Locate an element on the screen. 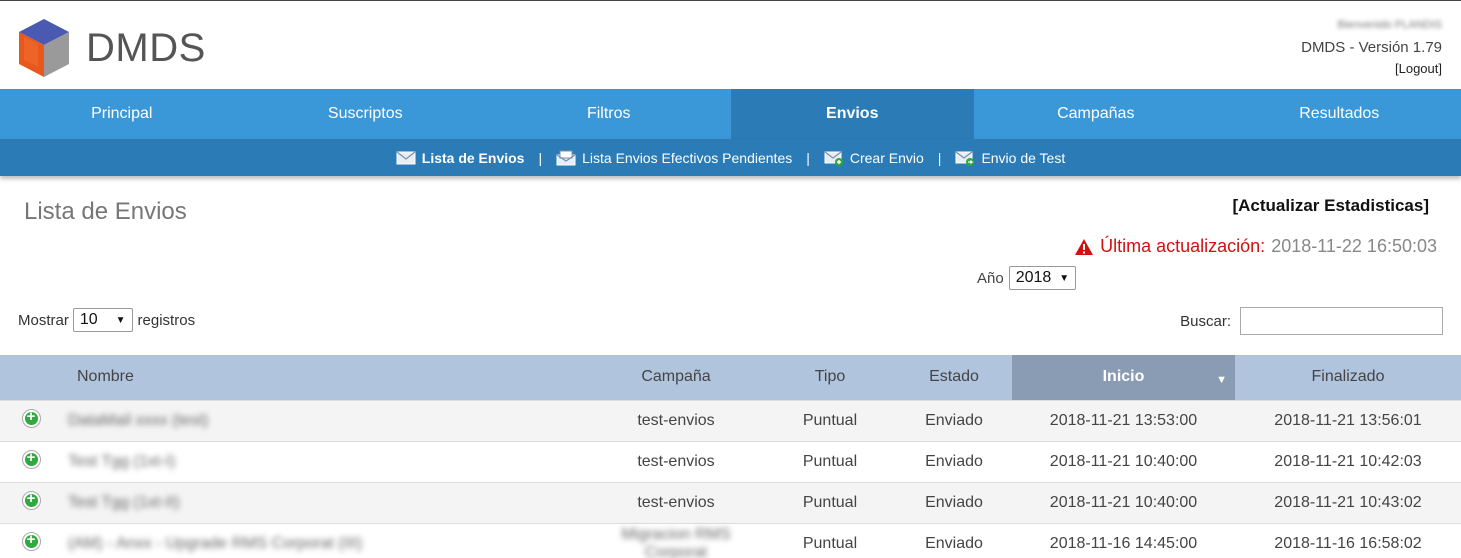 The image size is (1461, 558). subnav-label: Envio de Test is located at coordinates (1023, 157).